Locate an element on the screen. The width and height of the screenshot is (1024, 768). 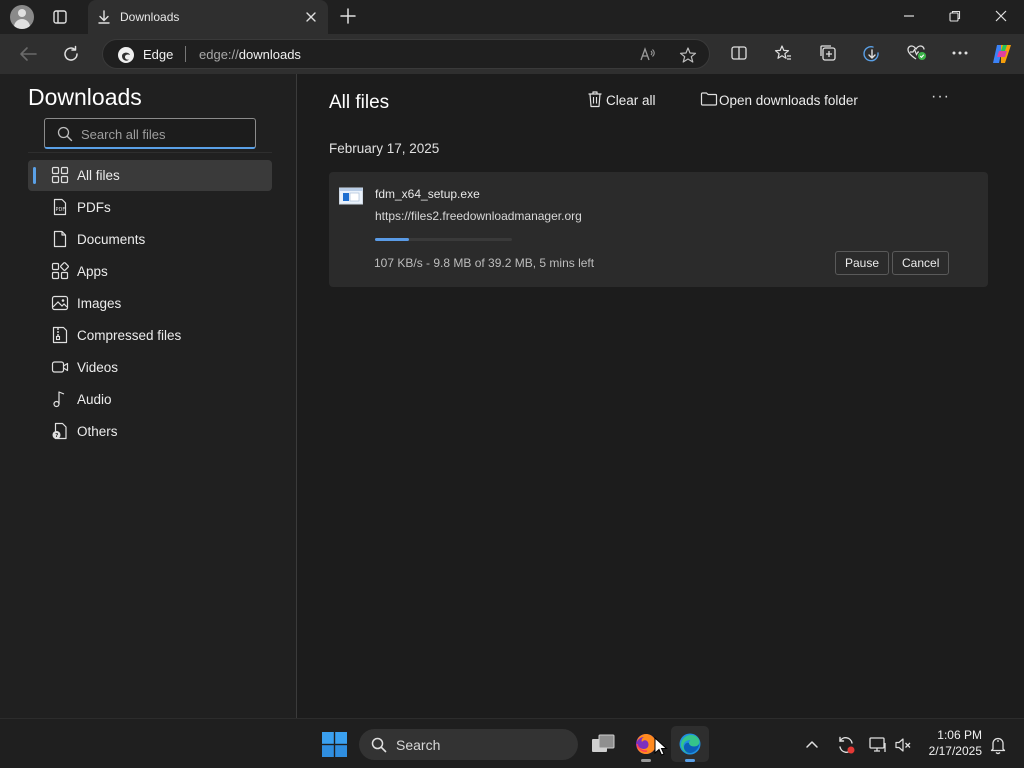
browser-toolbar: Edge edge://downloads is located at coordinates (512, 54).